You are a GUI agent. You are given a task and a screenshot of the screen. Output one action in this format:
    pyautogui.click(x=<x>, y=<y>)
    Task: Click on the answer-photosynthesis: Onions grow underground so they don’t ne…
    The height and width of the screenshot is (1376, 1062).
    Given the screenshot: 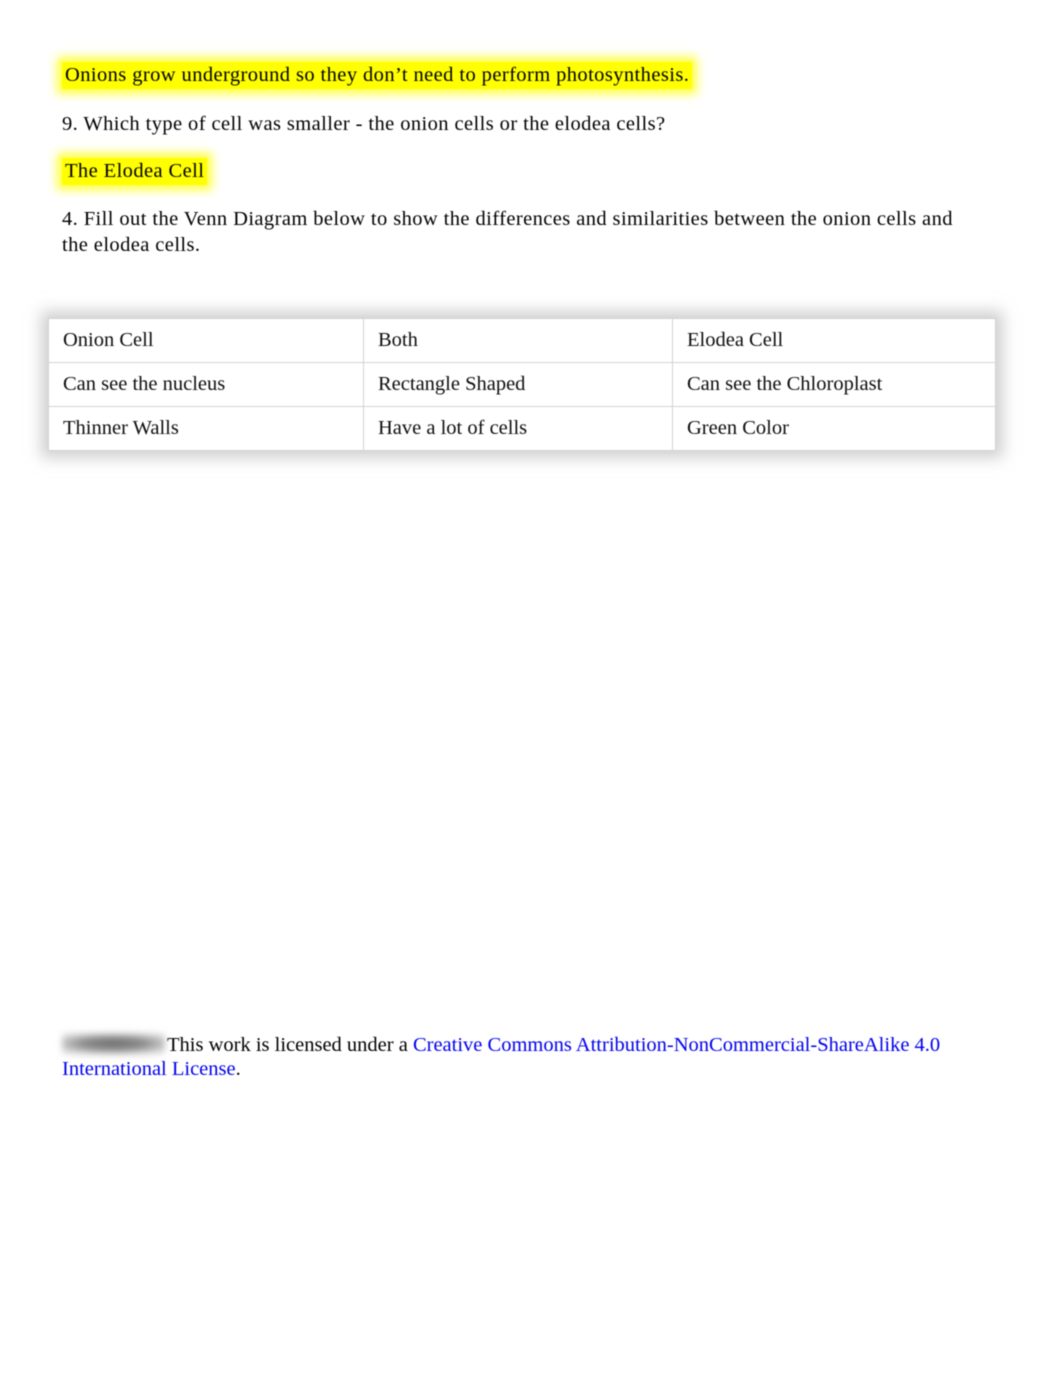 What is the action you would take?
    pyautogui.click(x=377, y=75)
    